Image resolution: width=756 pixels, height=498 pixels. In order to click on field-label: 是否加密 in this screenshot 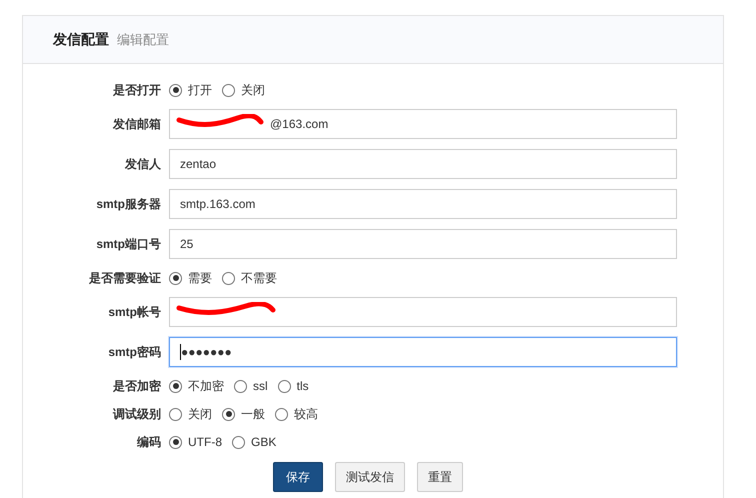, I will do `click(137, 386)`.